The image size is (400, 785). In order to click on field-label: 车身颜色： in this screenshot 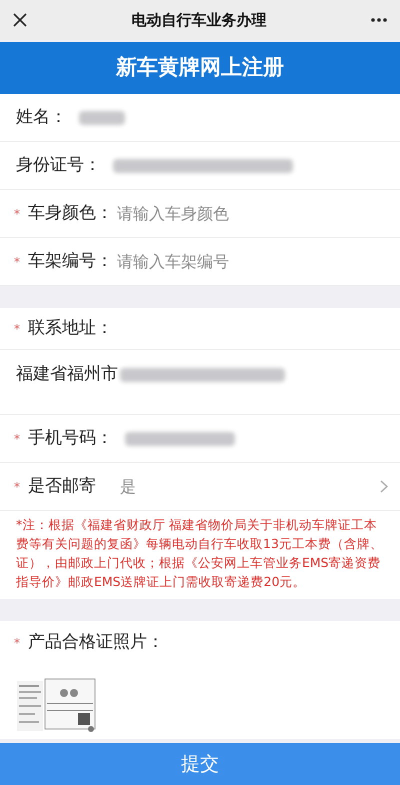, I will do `click(70, 213)`.